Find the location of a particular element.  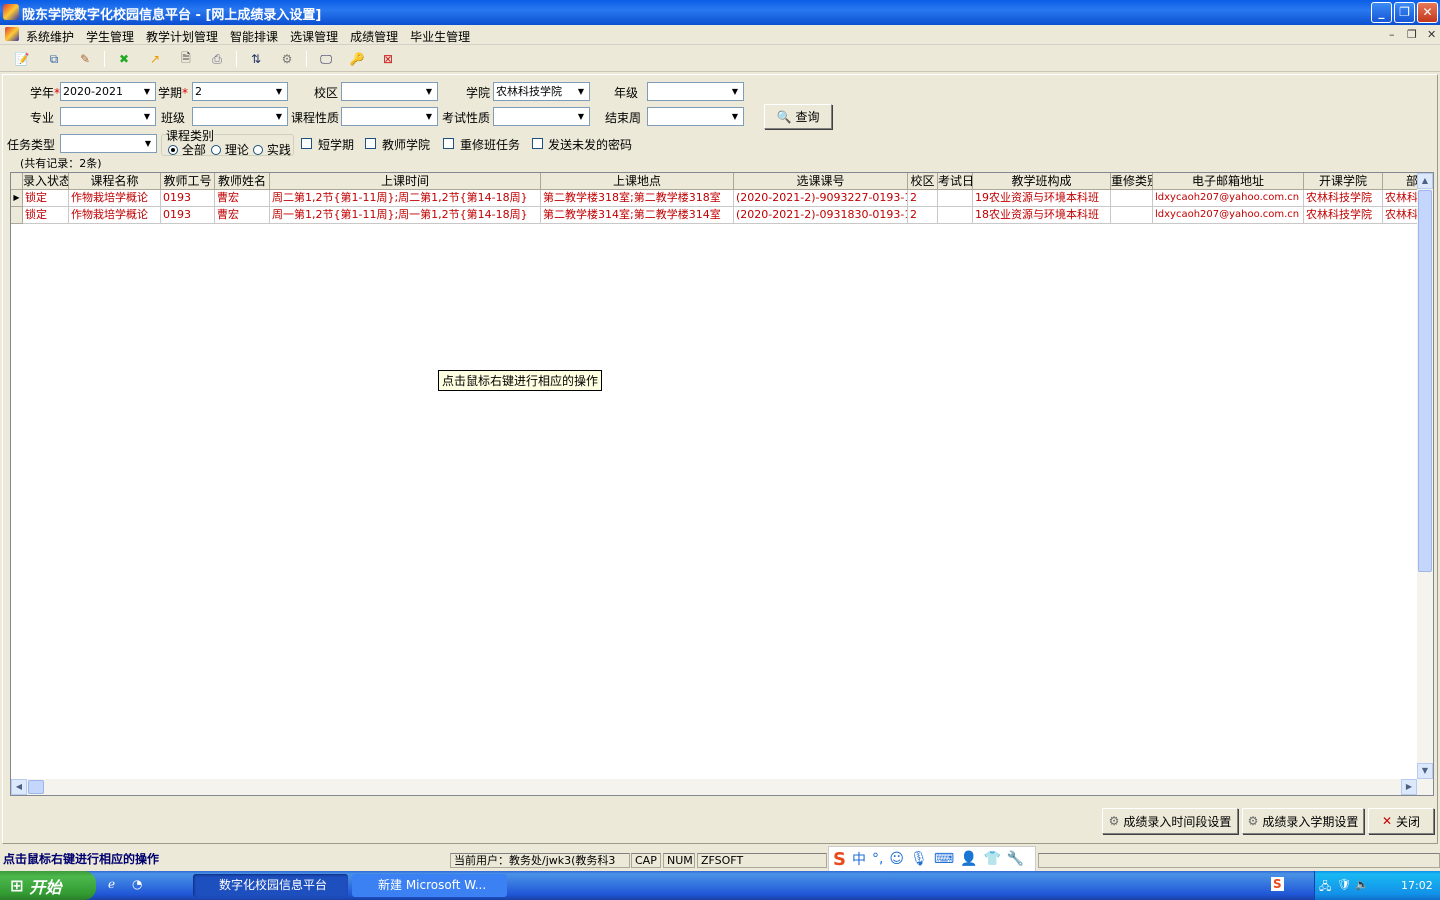

col-header-campus: 校区 is located at coordinates (923, 181).